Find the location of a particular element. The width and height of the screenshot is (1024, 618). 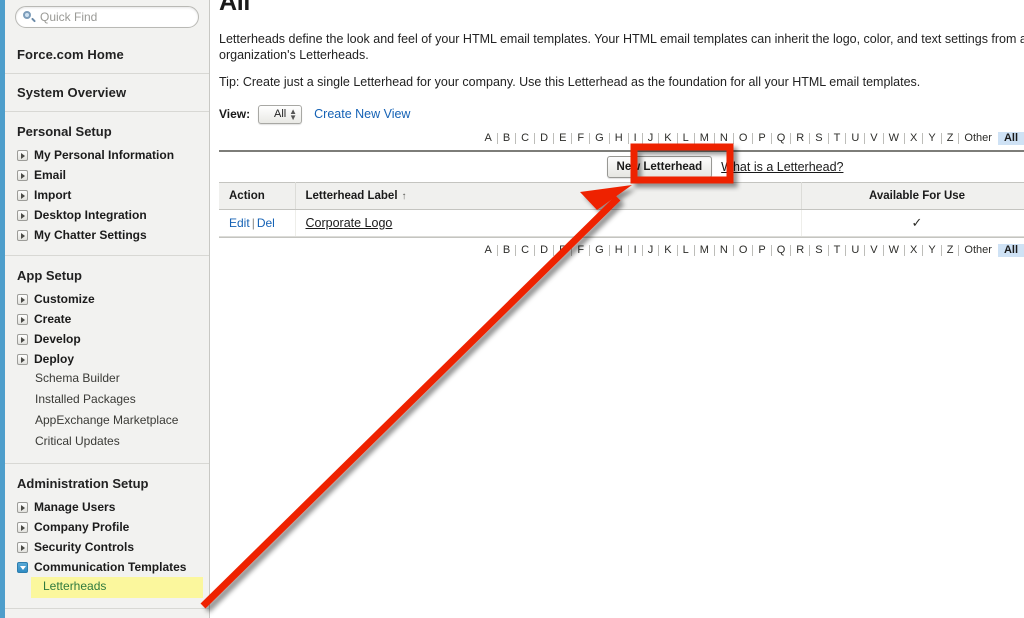

sidebar-item-schema-builder: Schema Builder is located at coordinates (107, 379).